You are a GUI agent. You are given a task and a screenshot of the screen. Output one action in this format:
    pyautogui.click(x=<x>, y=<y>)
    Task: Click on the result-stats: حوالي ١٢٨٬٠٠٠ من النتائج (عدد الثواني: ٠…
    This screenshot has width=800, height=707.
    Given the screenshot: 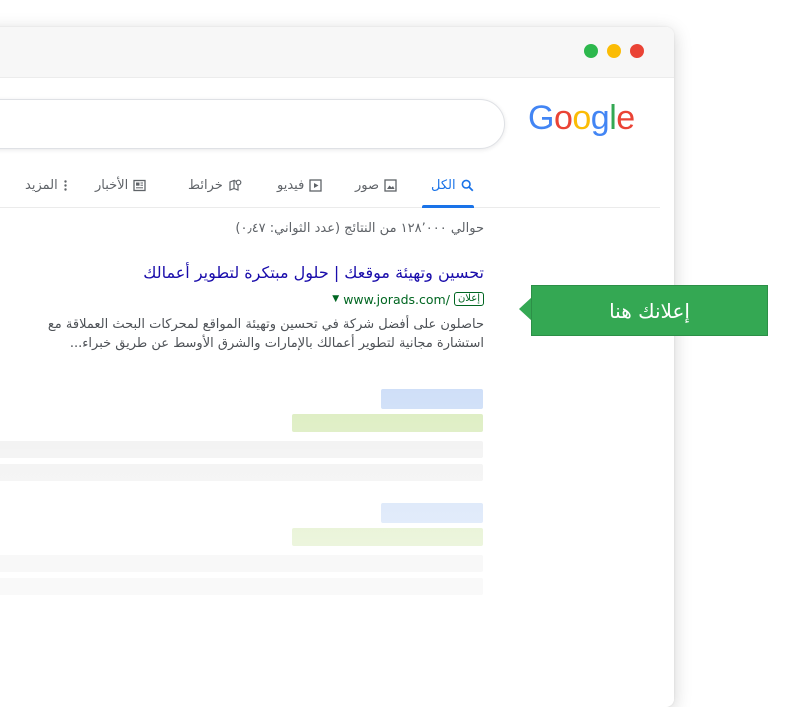 What is the action you would take?
    pyautogui.click(x=359, y=228)
    